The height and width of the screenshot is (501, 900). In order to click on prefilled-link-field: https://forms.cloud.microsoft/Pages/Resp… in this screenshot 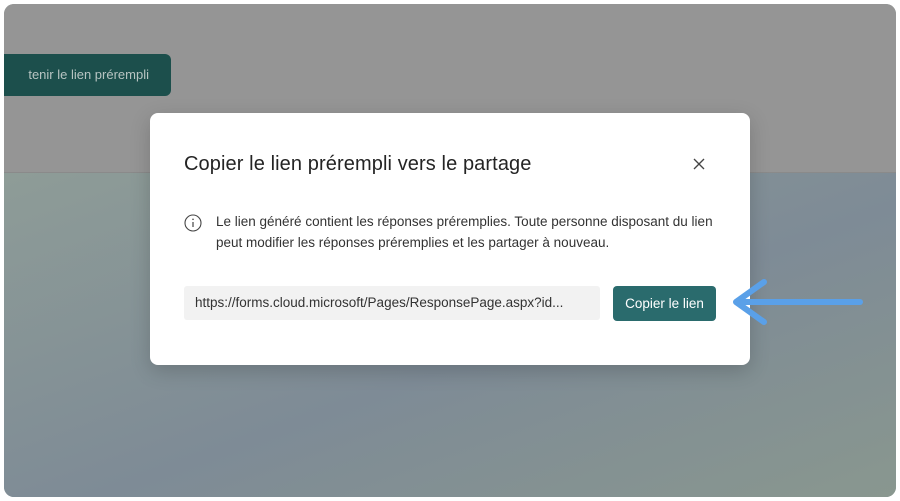, I will do `click(392, 303)`.